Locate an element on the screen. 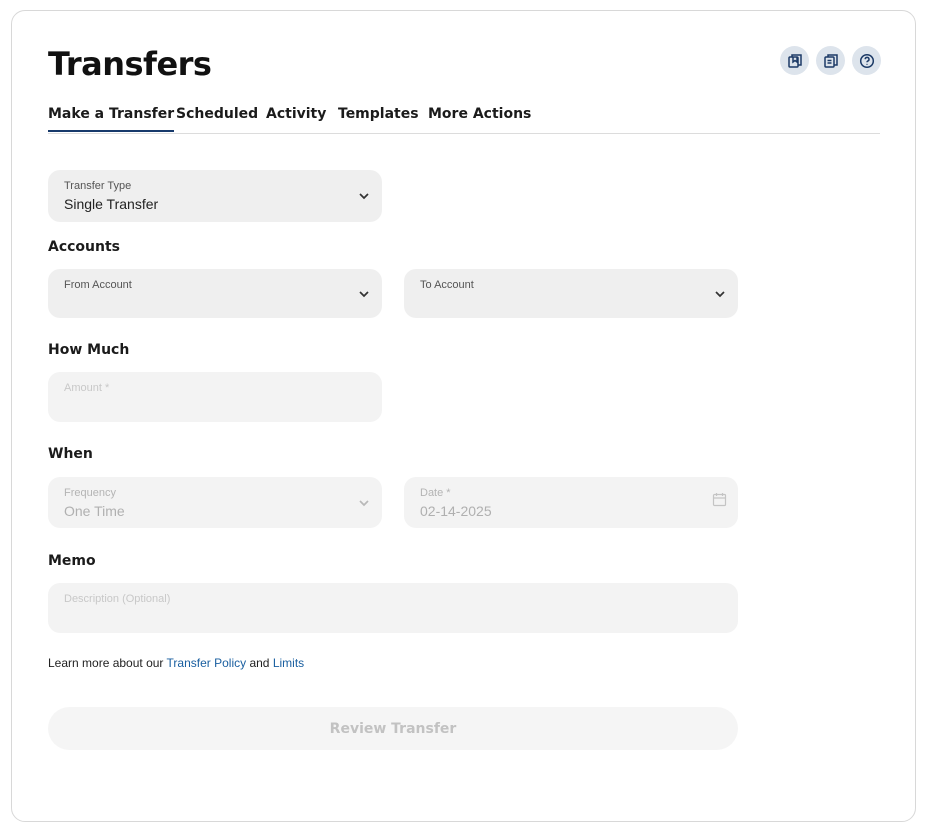  statements-button is located at coordinates (830, 60).